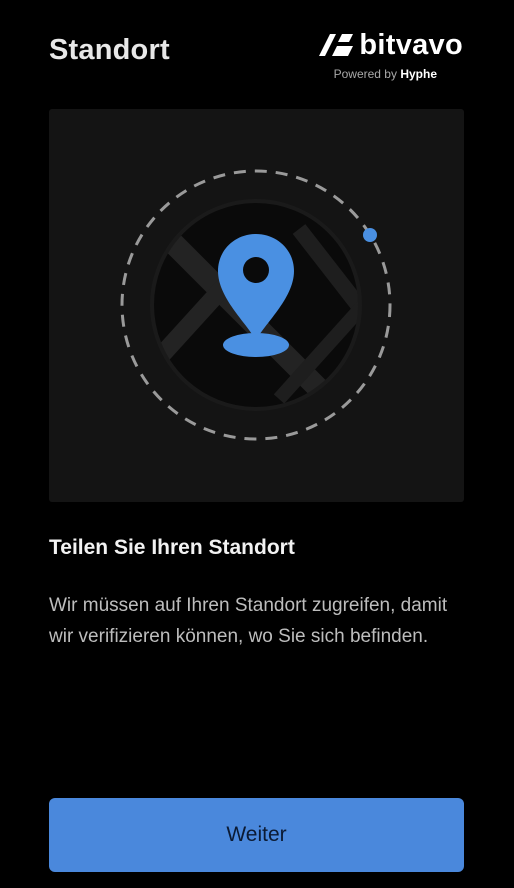 This screenshot has width=514, height=888. Describe the element at coordinates (172, 547) in the screenshot. I see `section-heading: Teilen Sie Ihren Standort` at that location.